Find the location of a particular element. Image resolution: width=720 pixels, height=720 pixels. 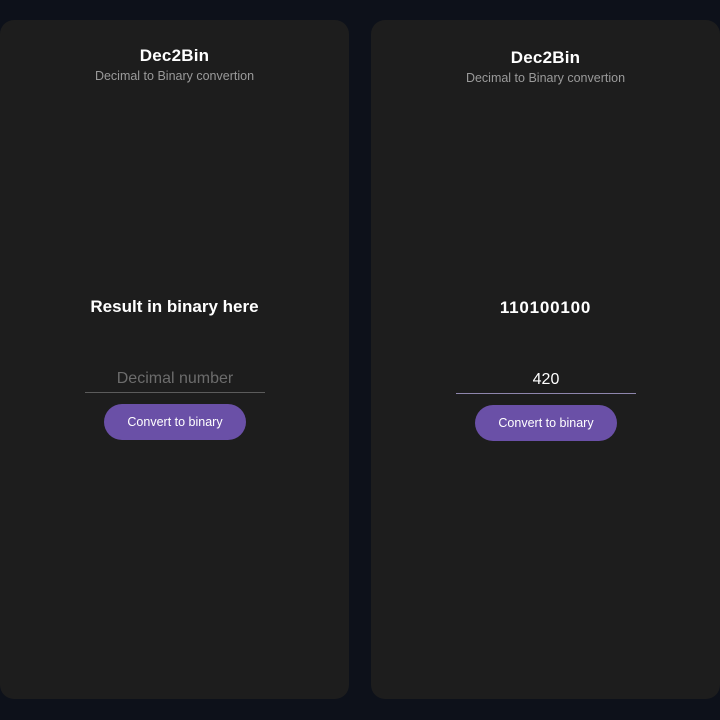

binary-result-label: Result in binary here is located at coordinates (174, 306).